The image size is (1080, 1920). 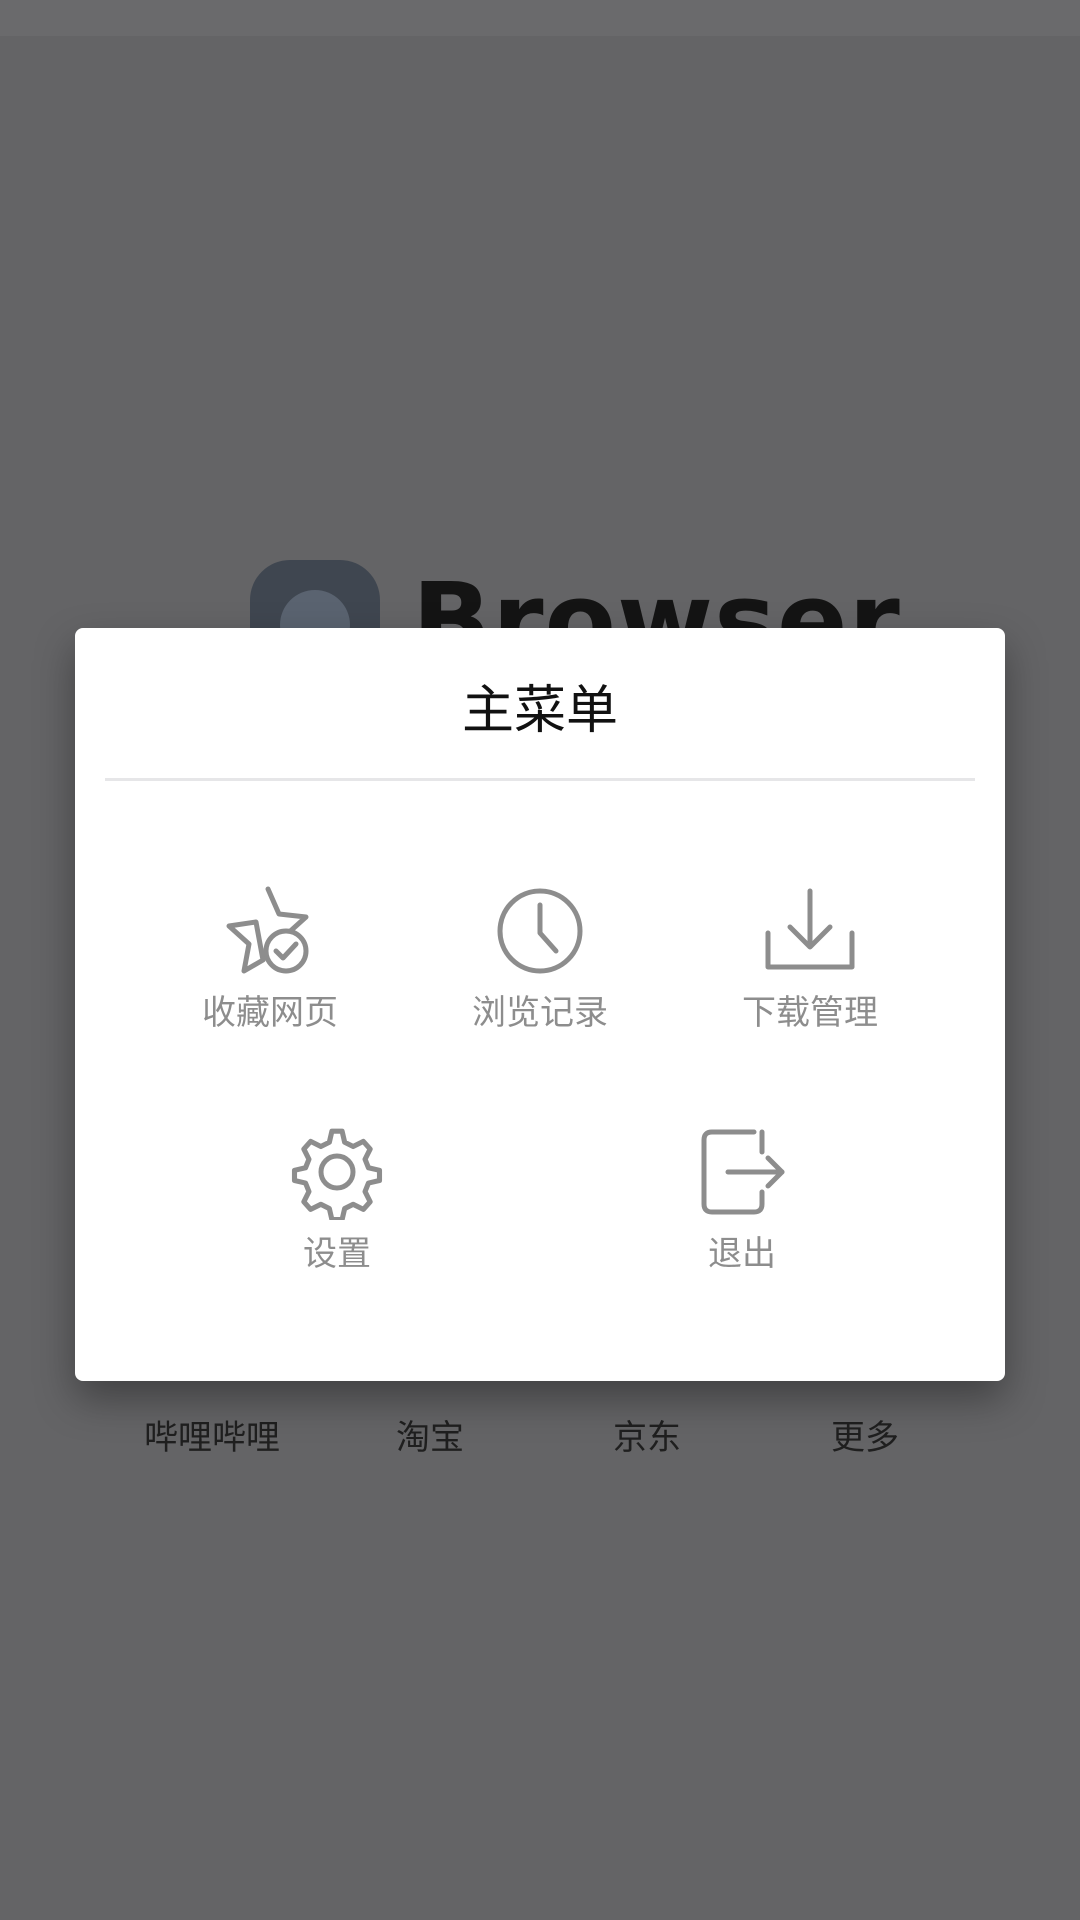 I want to click on menu-item-settings: 设置, so click(x=337, y=1209).